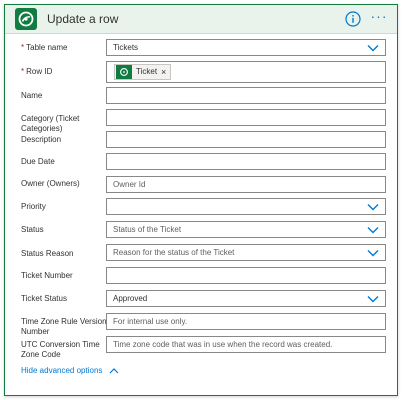  What do you see at coordinates (246, 252) in the screenshot?
I see `dropdown-field: Reason for the status of the Ticket` at bounding box center [246, 252].